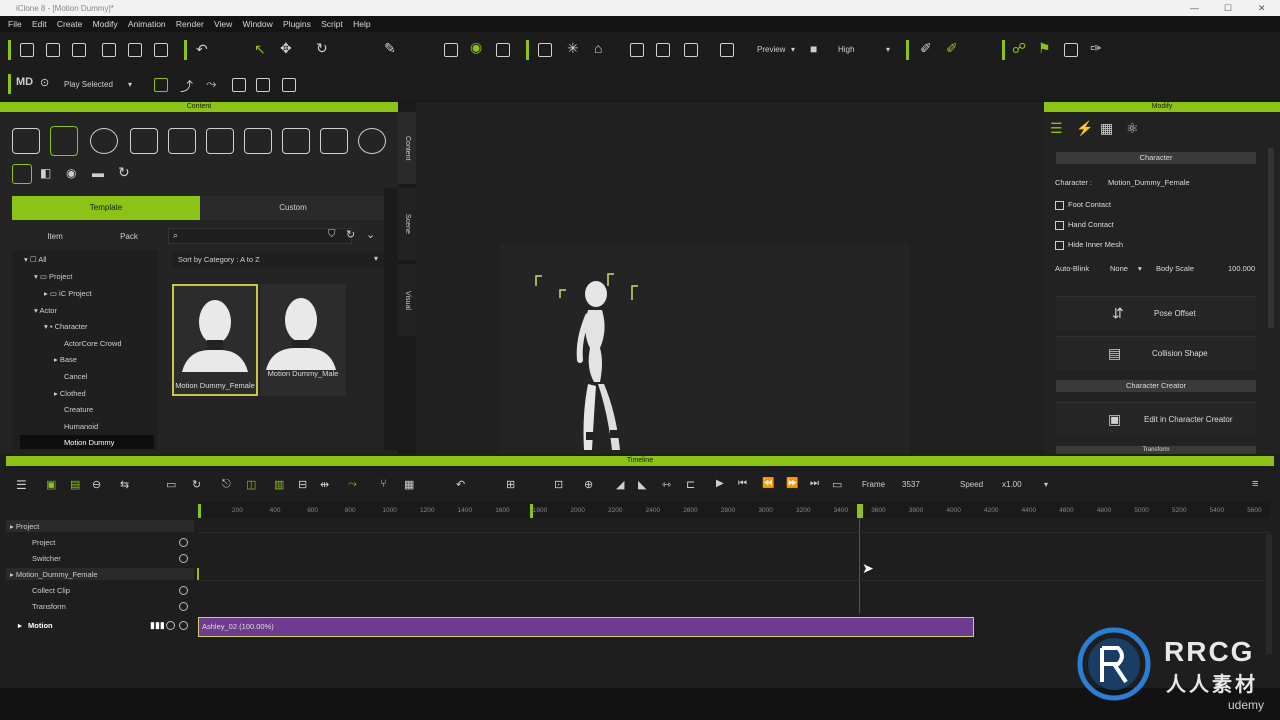  What do you see at coordinates (157, 625) in the screenshot?
I see `layer-bars-icon: ▮▮▮` at bounding box center [157, 625].